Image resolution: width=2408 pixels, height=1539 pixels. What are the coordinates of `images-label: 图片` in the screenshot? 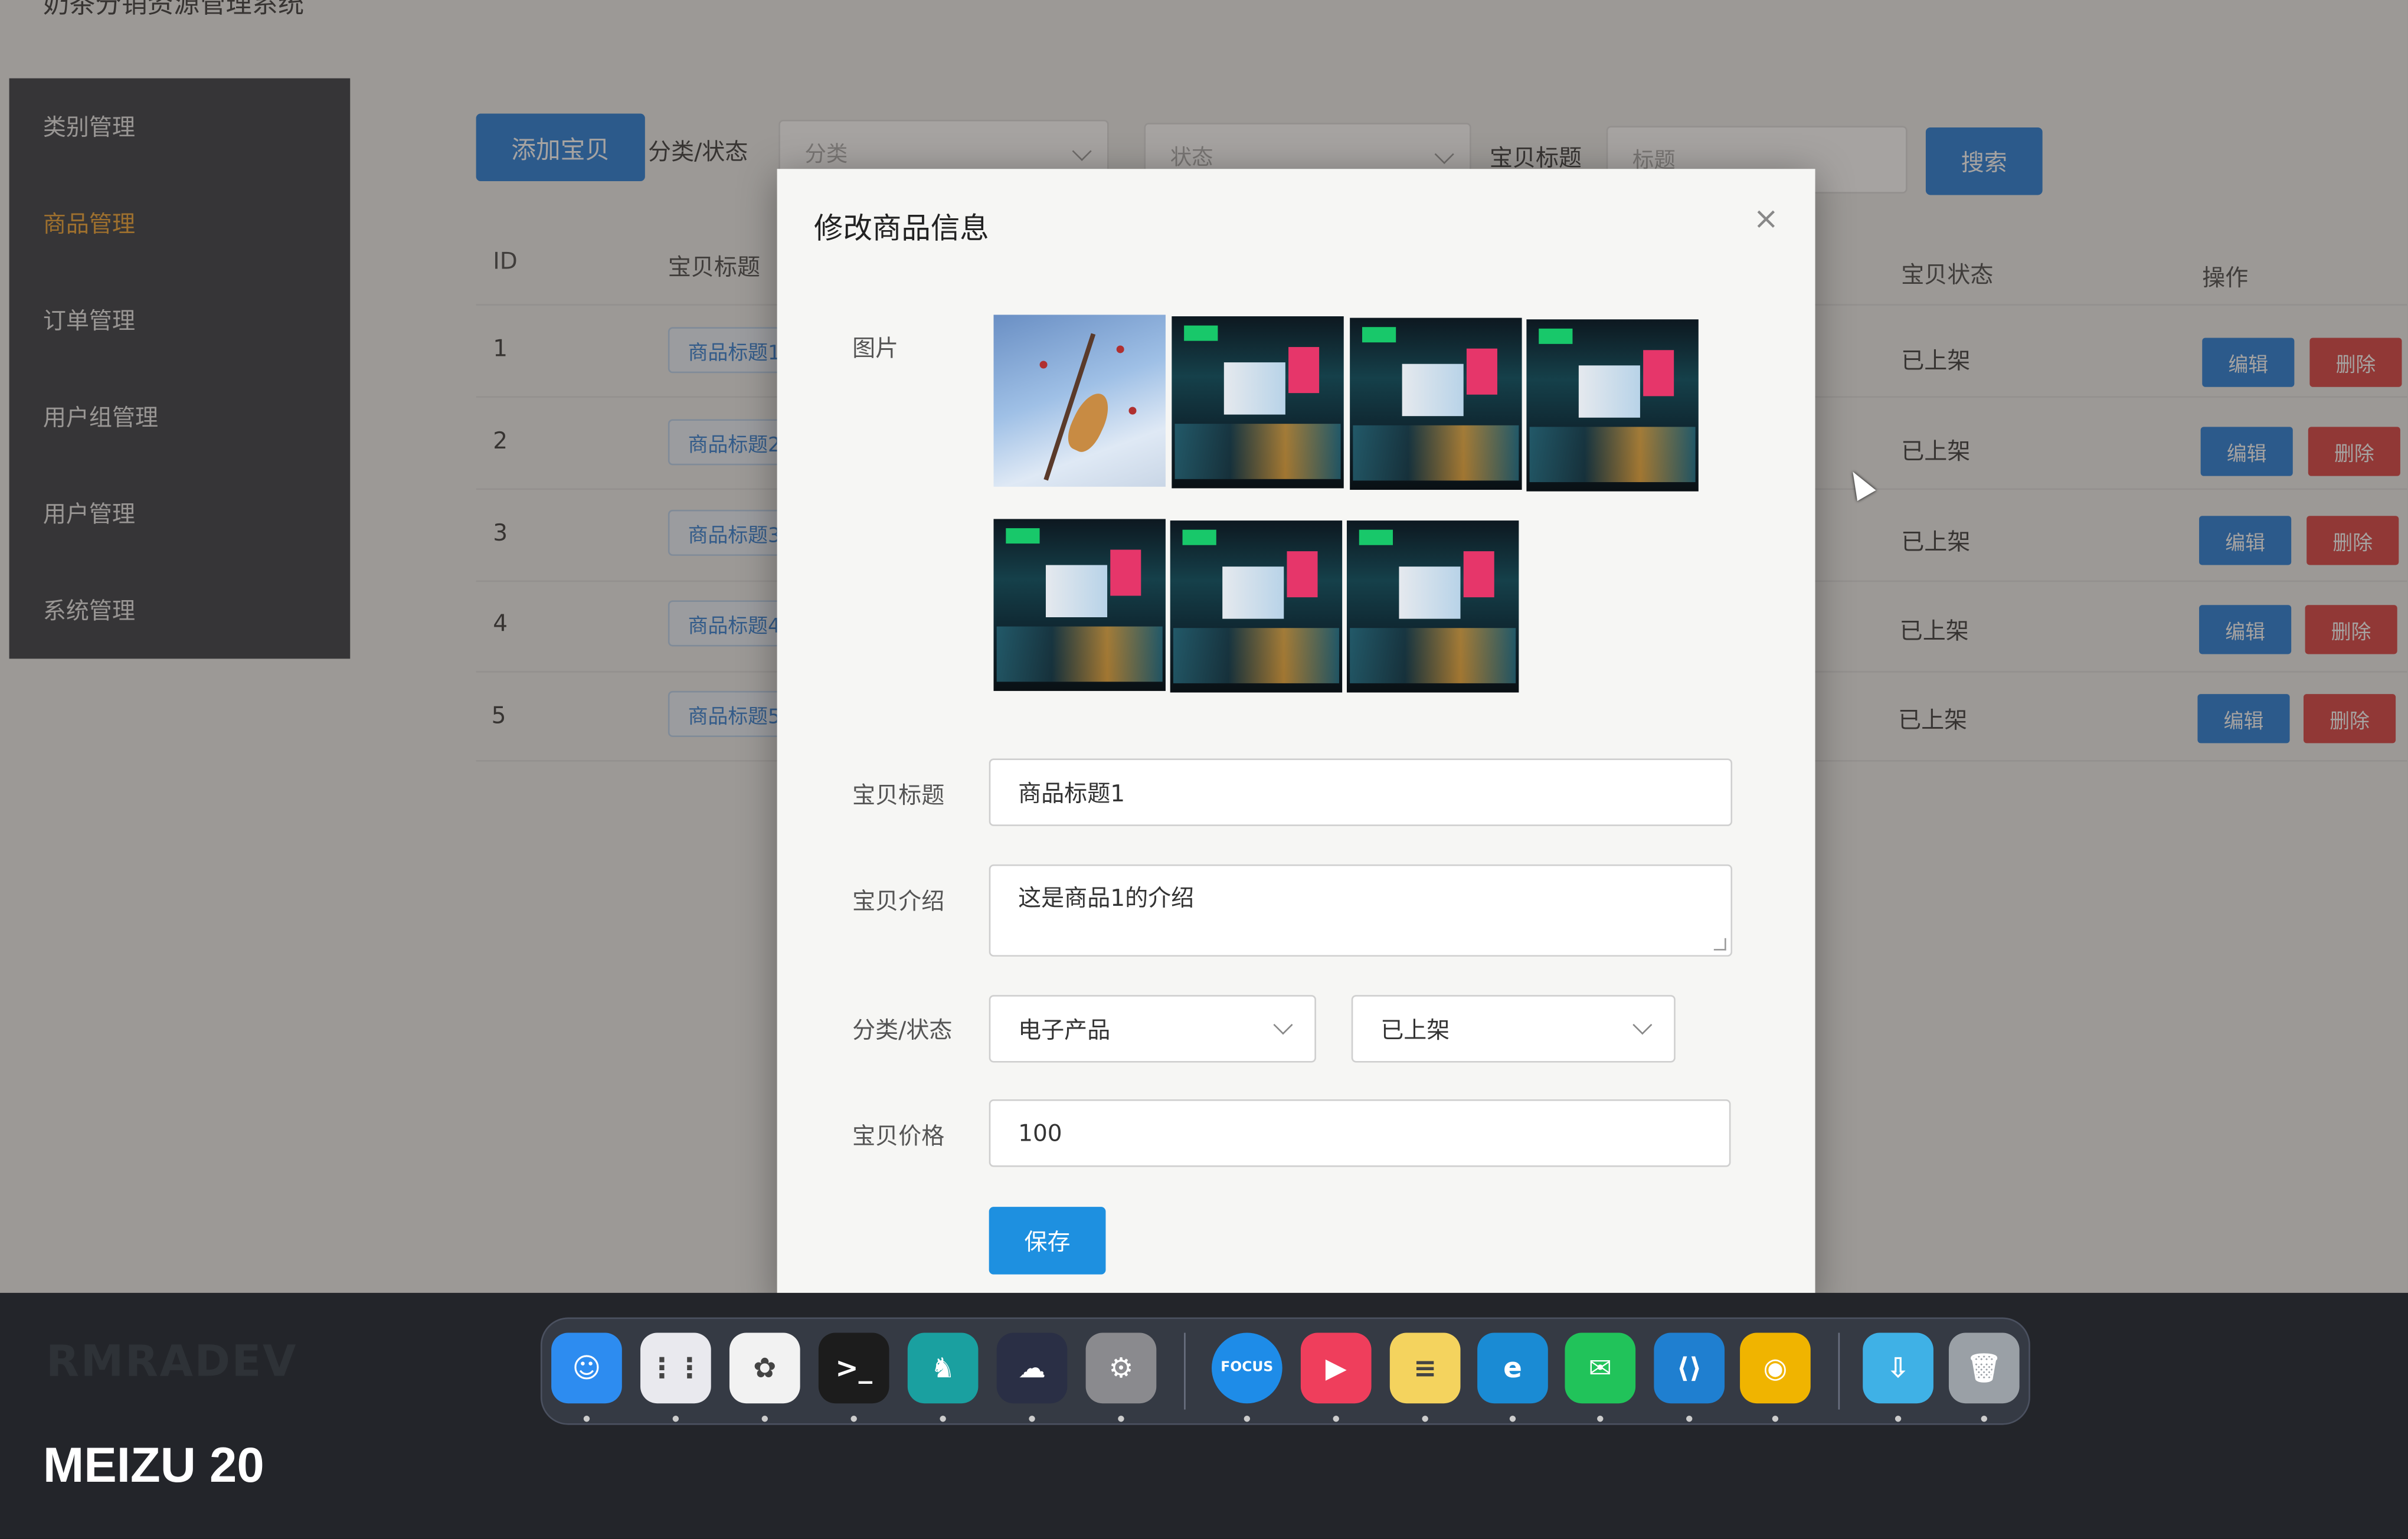 It's located at (875, 349).